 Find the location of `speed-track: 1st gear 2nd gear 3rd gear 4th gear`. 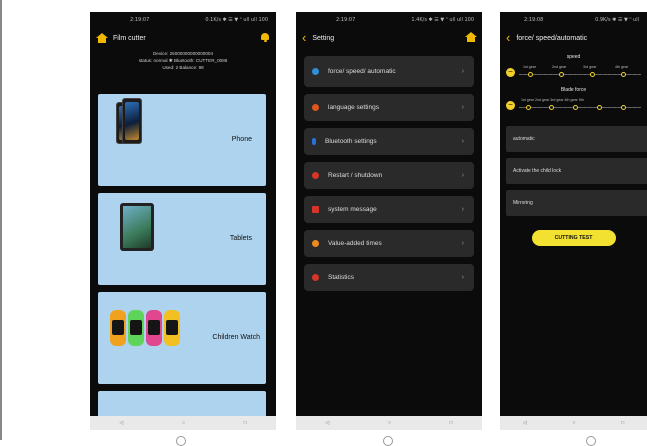

speed-track: 1st gear 2nd gear 3rd gear 4th gear is located at coordinates (580, 72).